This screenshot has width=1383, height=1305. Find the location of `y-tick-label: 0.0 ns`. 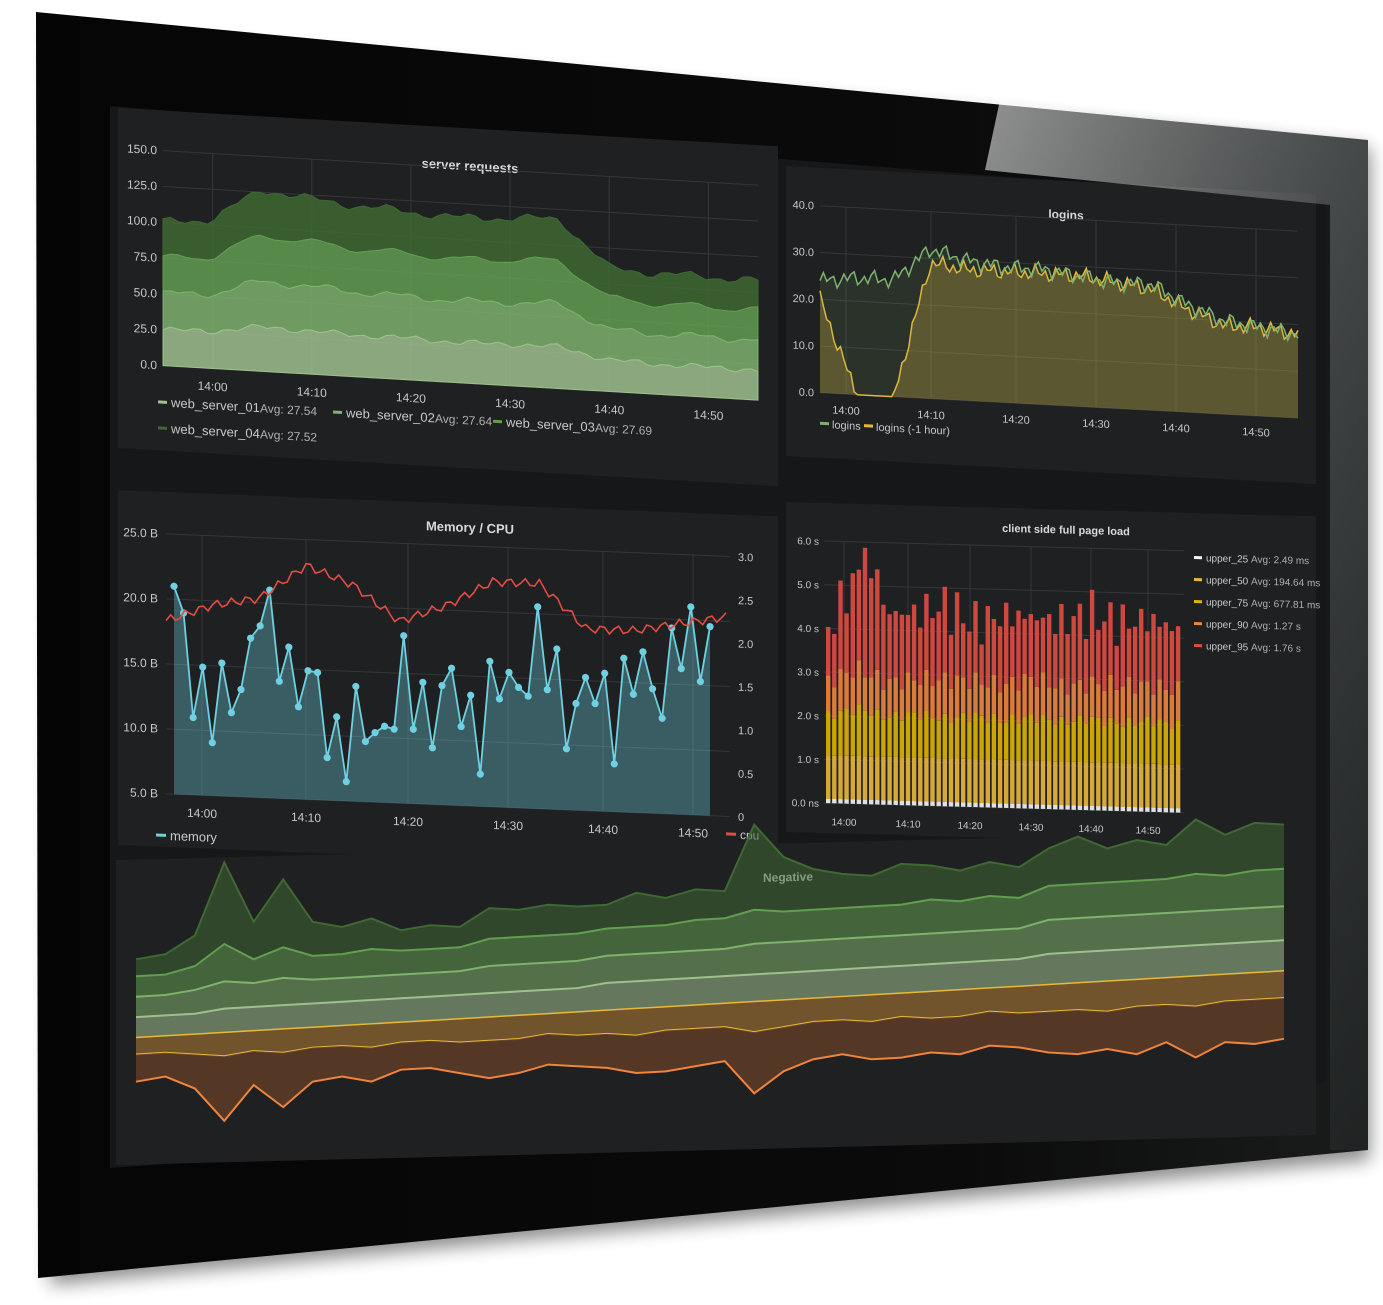

y-tick-label: 0.0 ns is located at coordinates (805, 804).